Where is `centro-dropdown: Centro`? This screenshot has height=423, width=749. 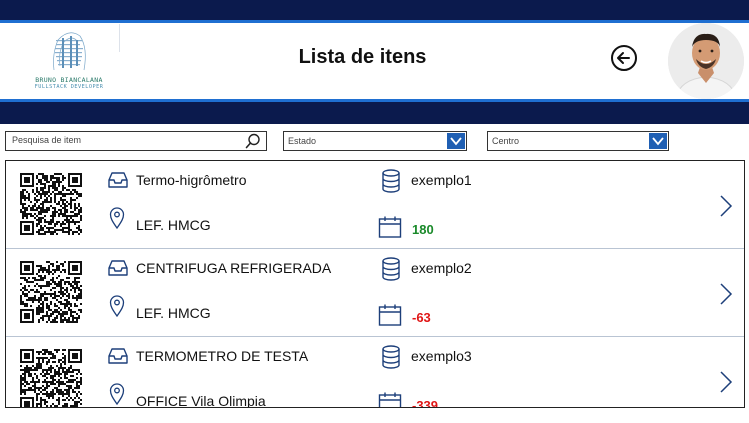
centro-dropdown: Centro is located at coordinates (578, 141).